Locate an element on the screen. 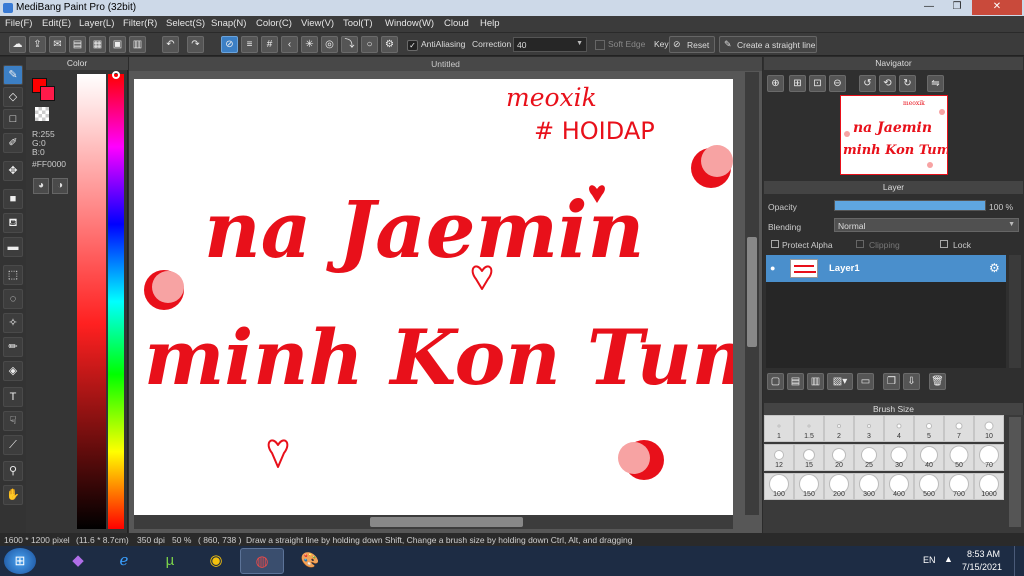  paint-icon: 🎨 is located at coordinates (310, 561).